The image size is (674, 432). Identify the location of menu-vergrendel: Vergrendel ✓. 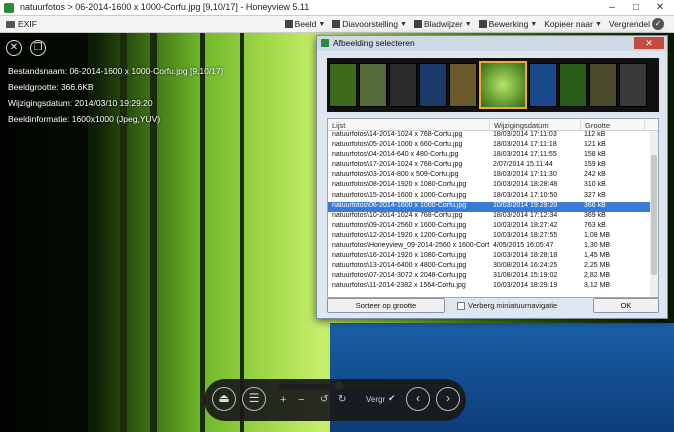
(636, 24).